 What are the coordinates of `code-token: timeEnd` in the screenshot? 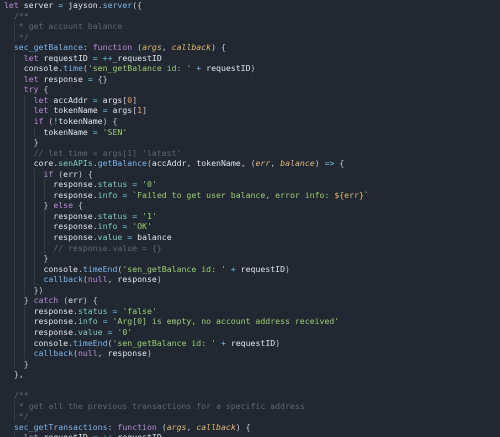 It's located at (90, 342).